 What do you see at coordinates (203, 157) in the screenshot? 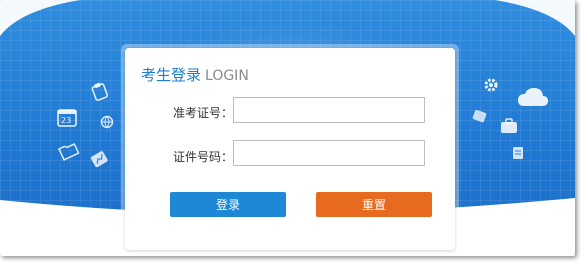
I see `id-number-label: 证件号码：` at bounding box center [203, 157].